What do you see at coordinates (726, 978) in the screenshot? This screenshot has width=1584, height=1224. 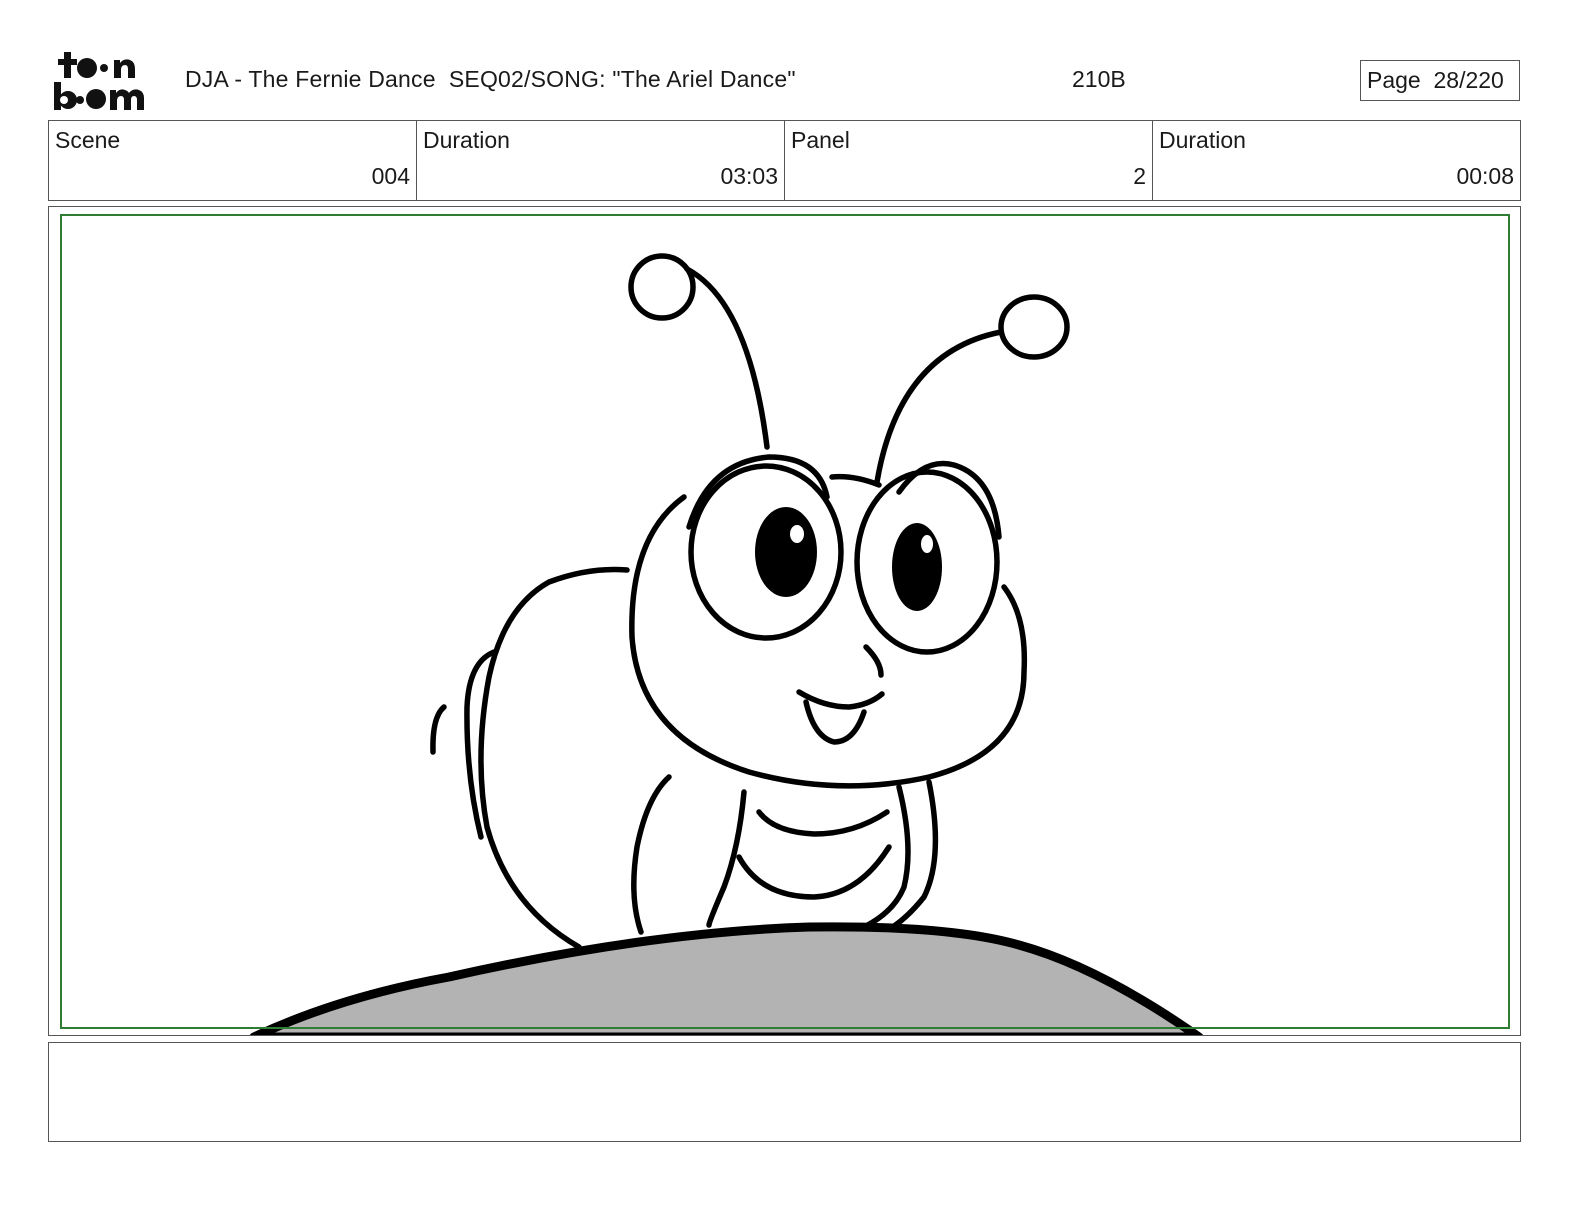 I see `ground-rock` at bounding box center [726, 978].